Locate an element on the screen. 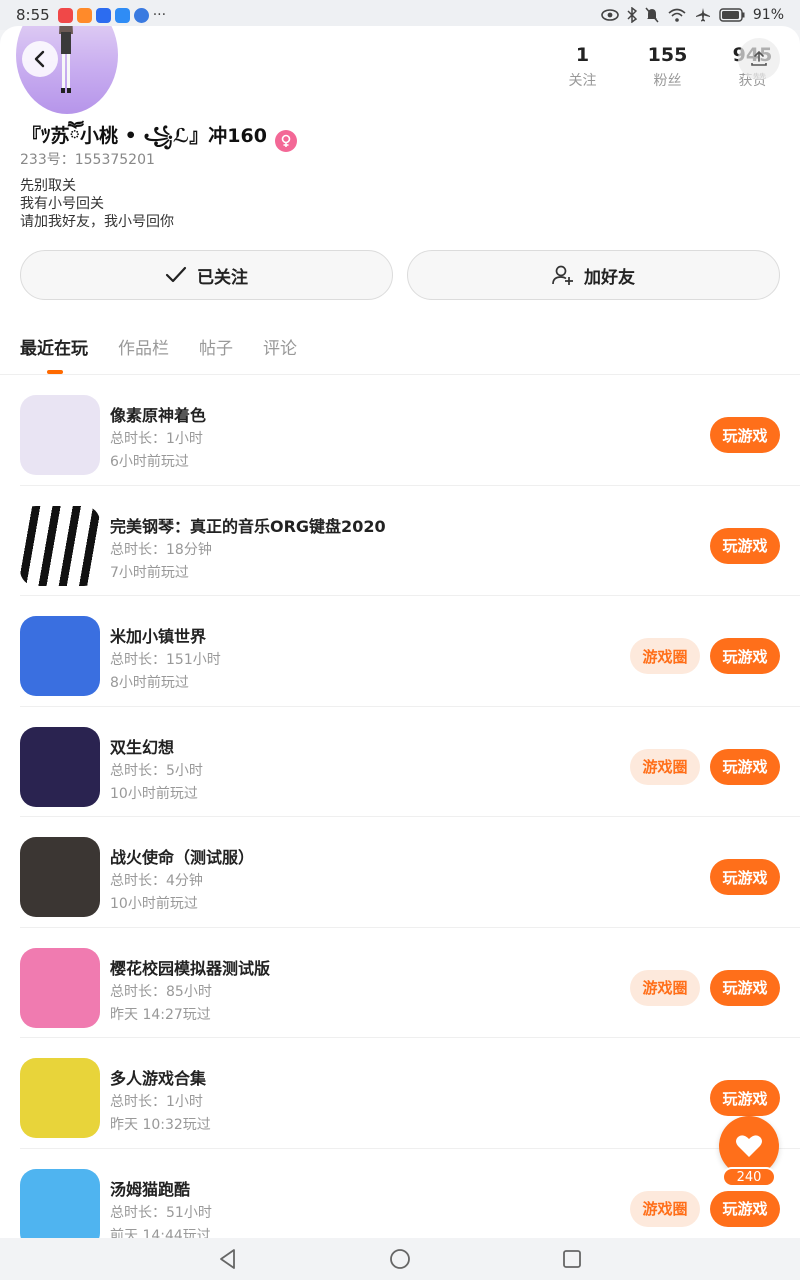  tab-works: 作品栏 is located at coordinates (143, 346).